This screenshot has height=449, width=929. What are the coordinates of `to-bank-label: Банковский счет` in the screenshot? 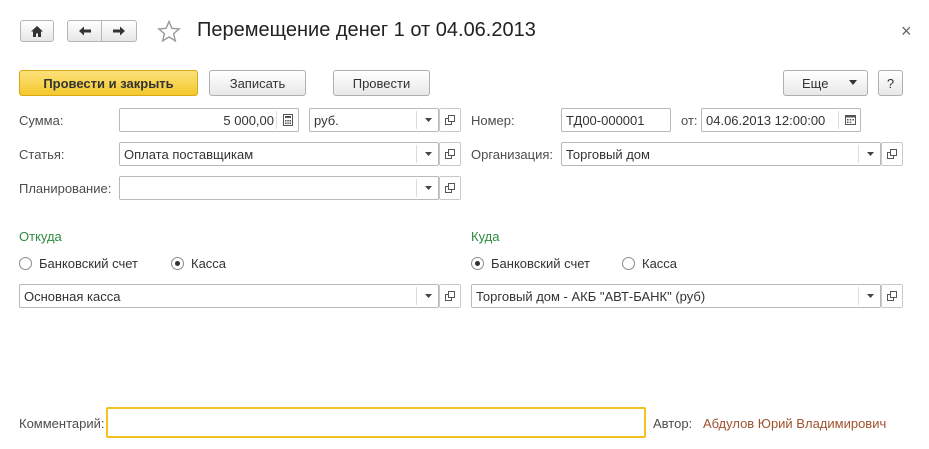 It's located at (540, 263).